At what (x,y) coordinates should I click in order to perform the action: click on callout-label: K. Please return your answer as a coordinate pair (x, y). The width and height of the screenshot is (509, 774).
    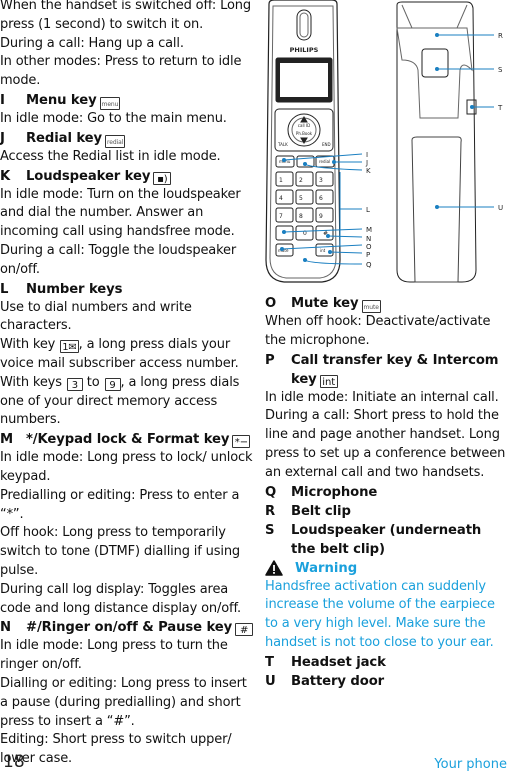
    Looking at the image, I should click on (368, 171).